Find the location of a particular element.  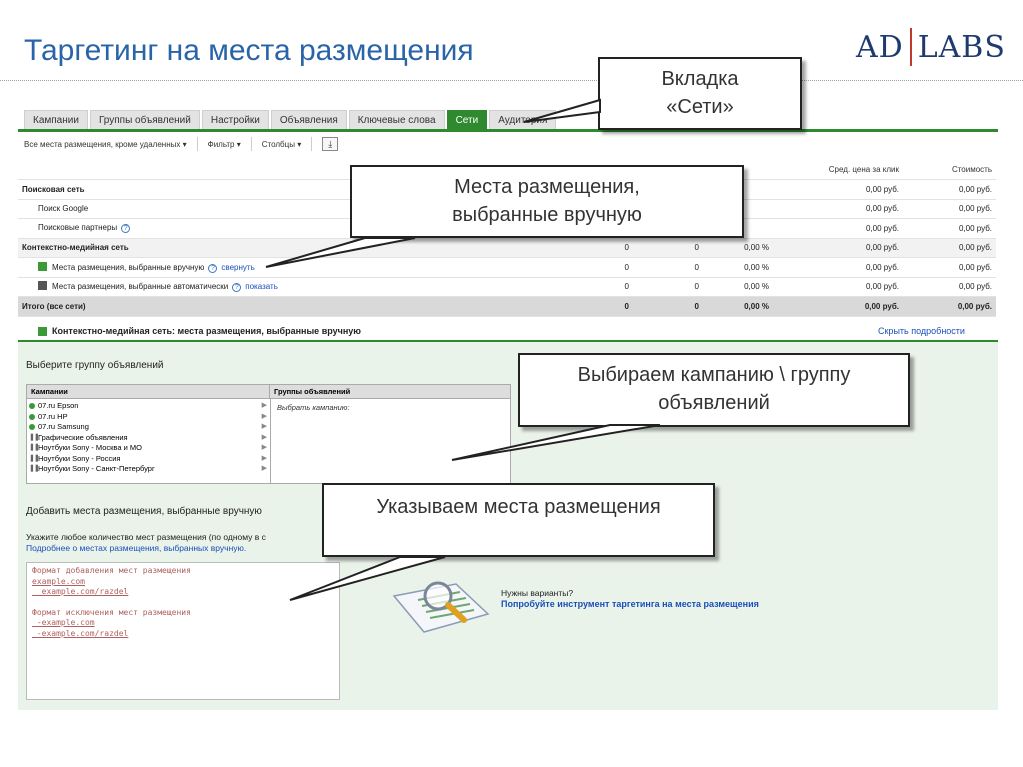

download-icon: ⤓ is located at coordinates (330, 144).